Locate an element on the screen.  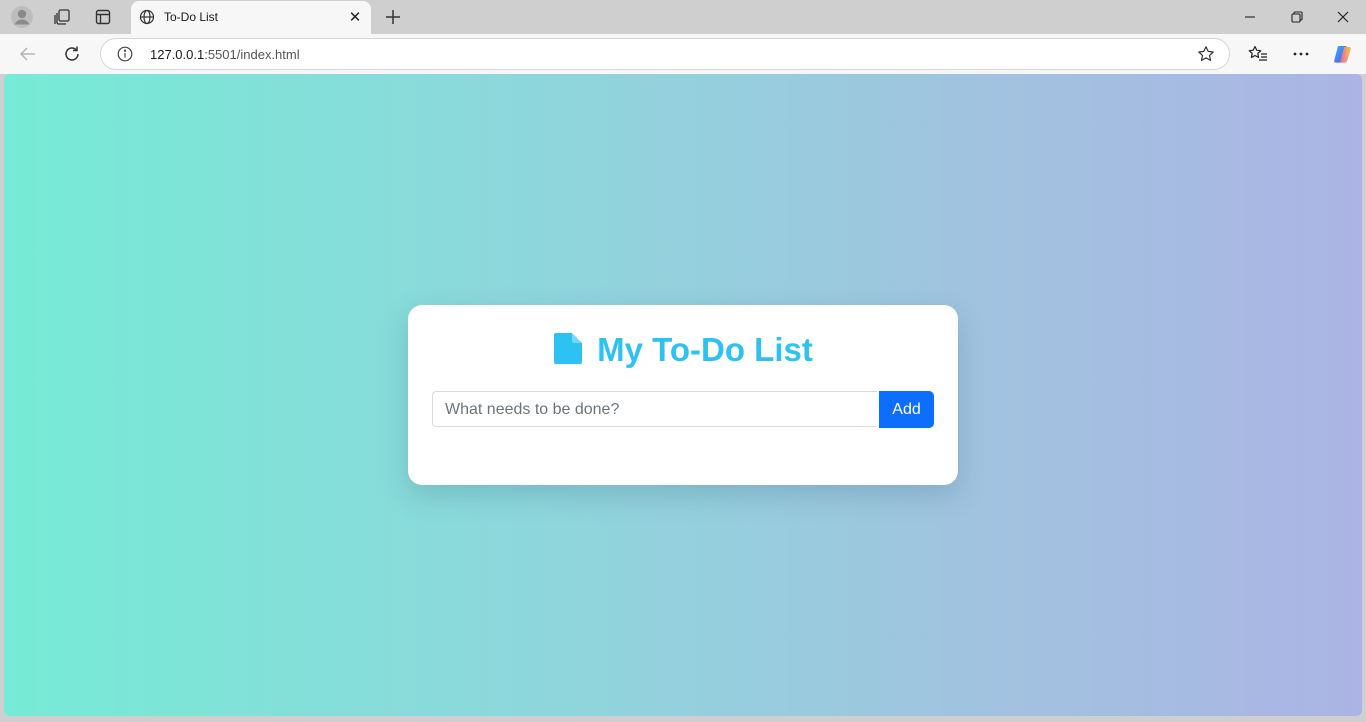
todo-input: What needs to be done? is located at coordinates (654, 409).